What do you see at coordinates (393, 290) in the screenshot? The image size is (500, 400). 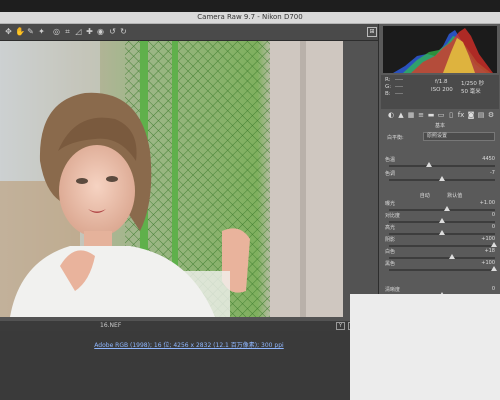 I see `slider-label: 清晰度` at bounding box center [393, 290].